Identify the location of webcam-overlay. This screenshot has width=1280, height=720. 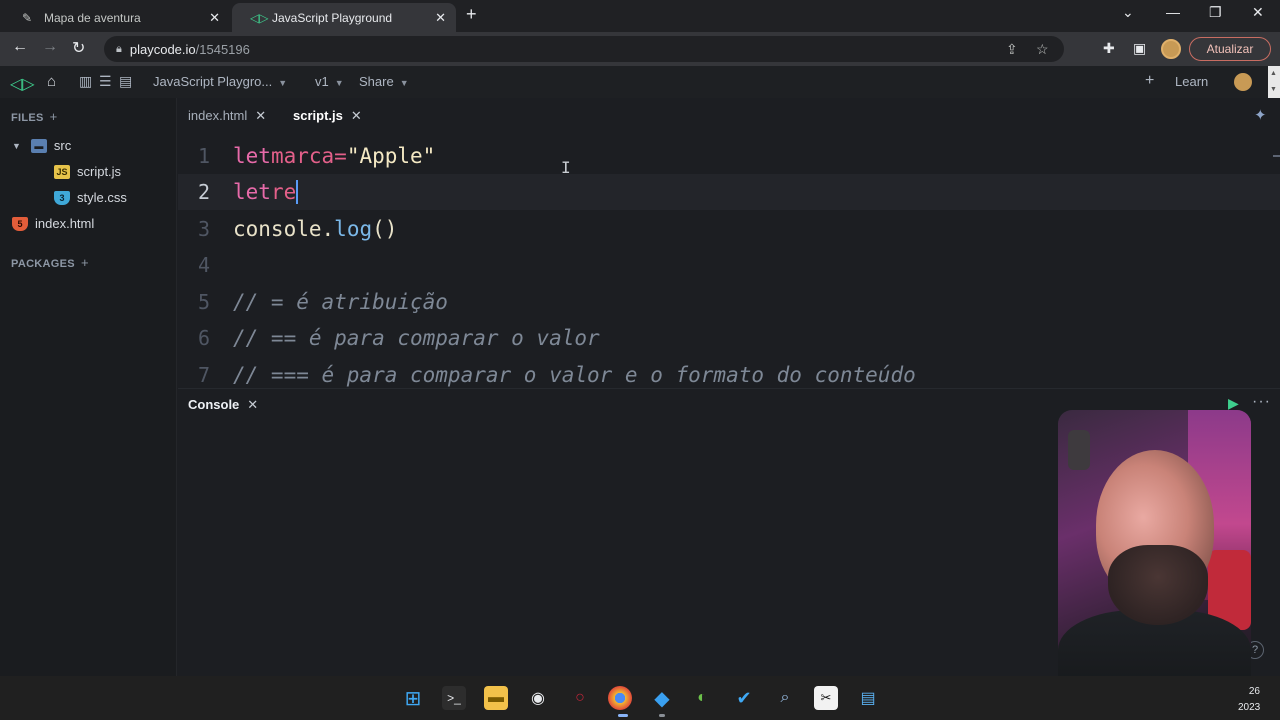
(1154, 560).